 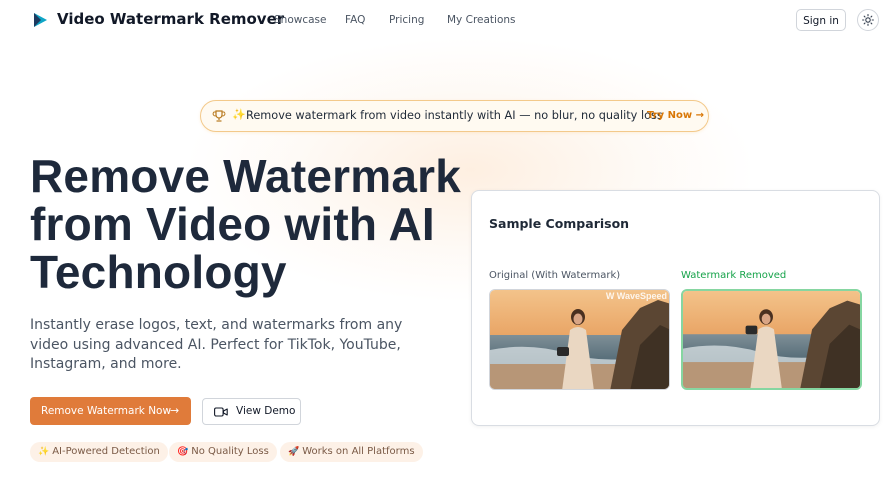 I want to click on hero-title-line-2: from Video with AI, so click(x=232, y=224).